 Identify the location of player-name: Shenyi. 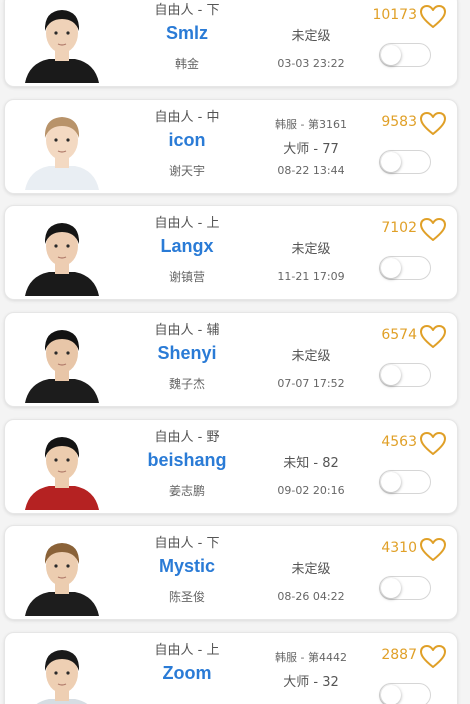
(187, 353).